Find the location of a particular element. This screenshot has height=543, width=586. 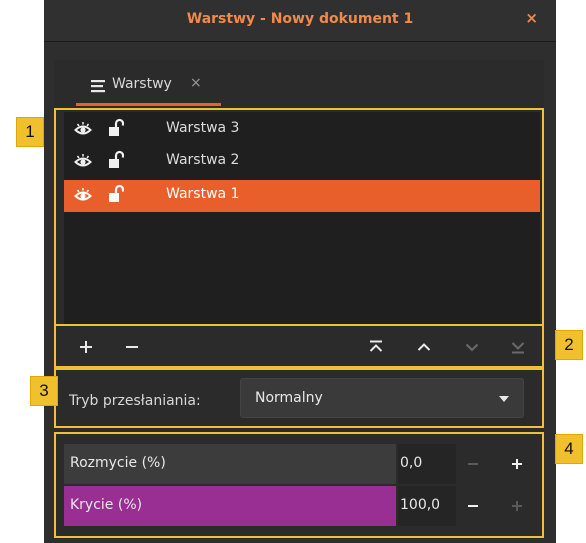

layer-row-selected: Warstwa 1 is located at coordinates (302, 196).